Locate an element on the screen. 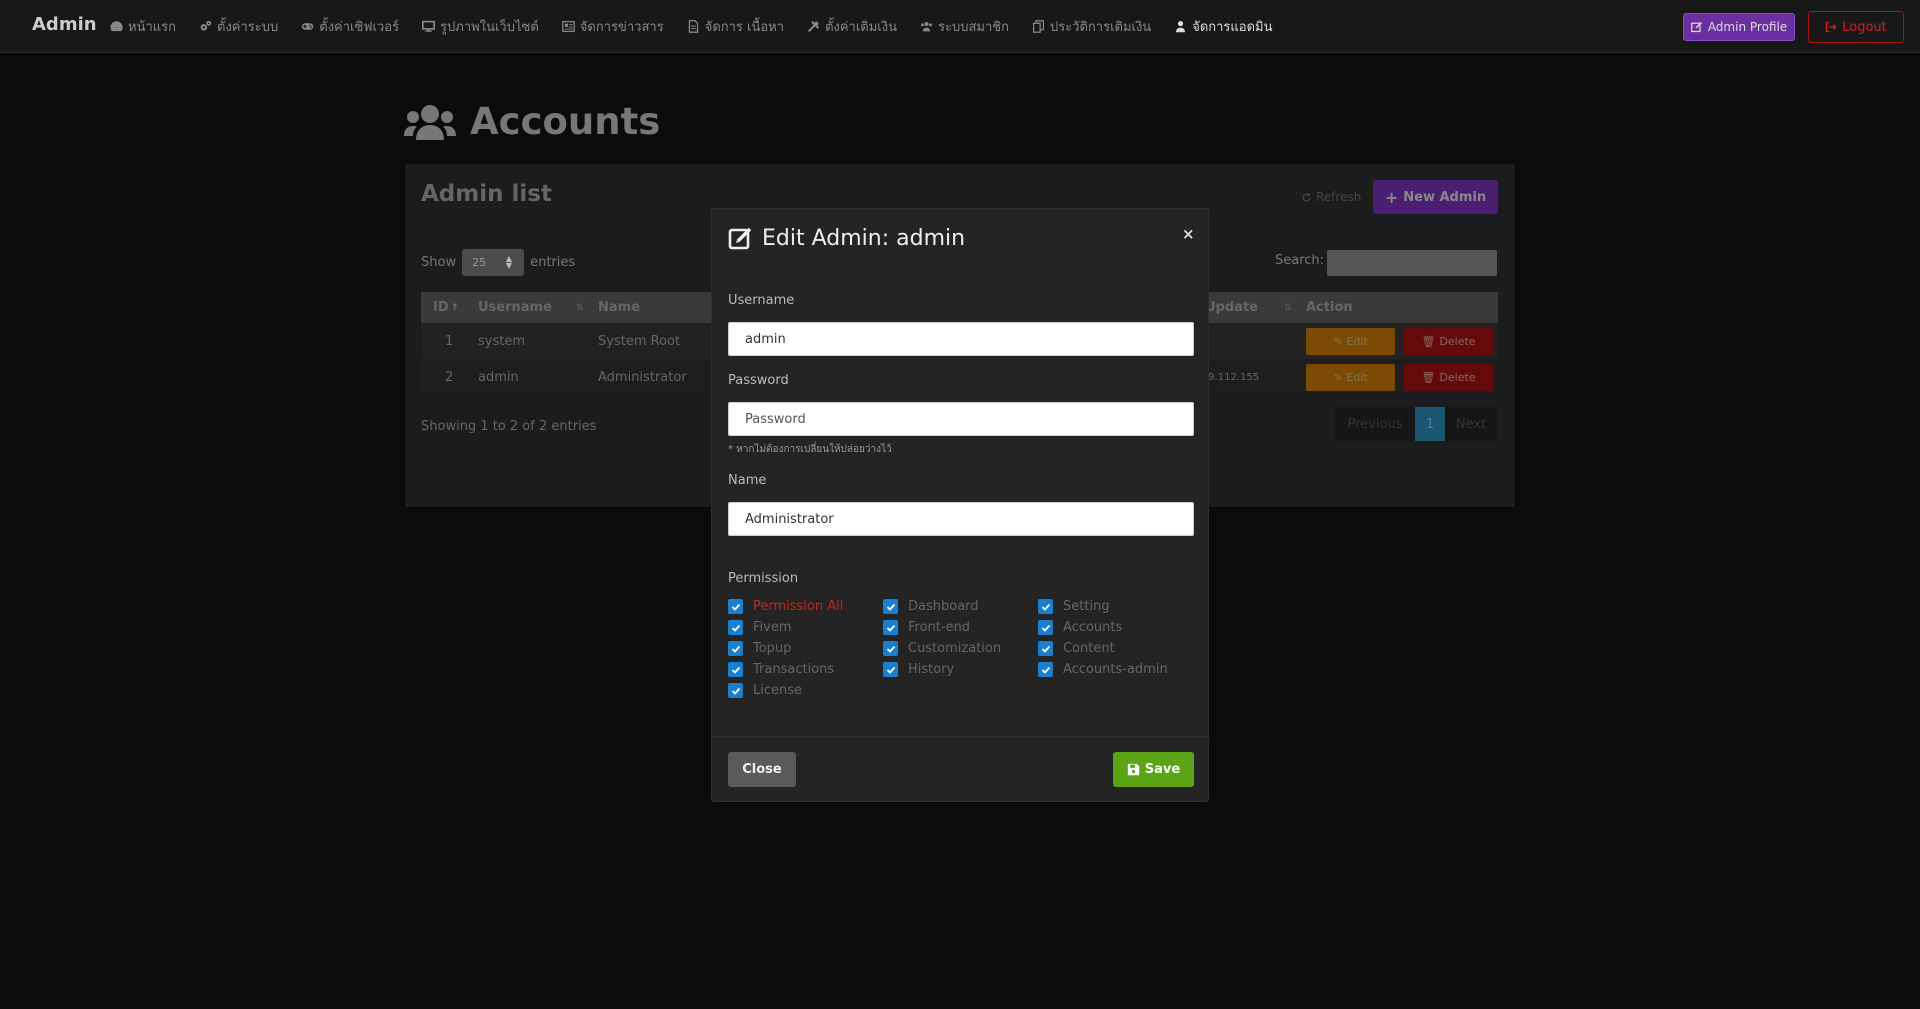 This screenshot has height=1009, width=1920. permission-accounts-admin-checkbox: Accounts-admin is located at coordinates (1103, 669).